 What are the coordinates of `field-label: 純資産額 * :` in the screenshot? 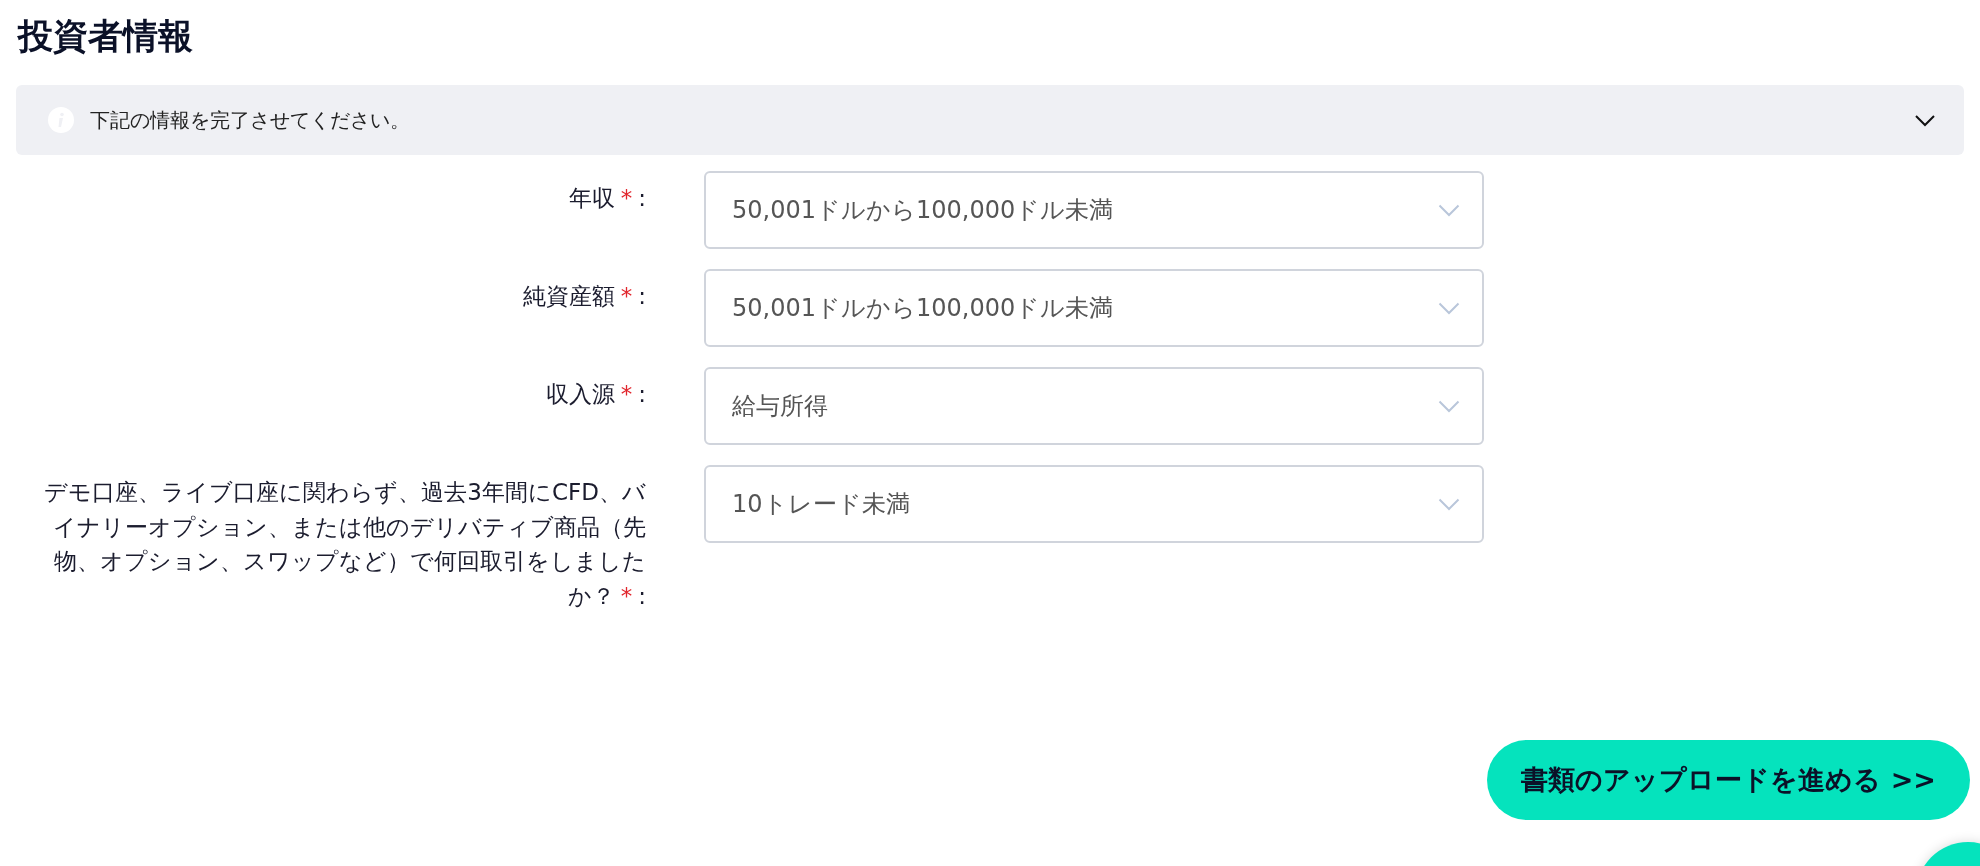 It's located at (583, 296).